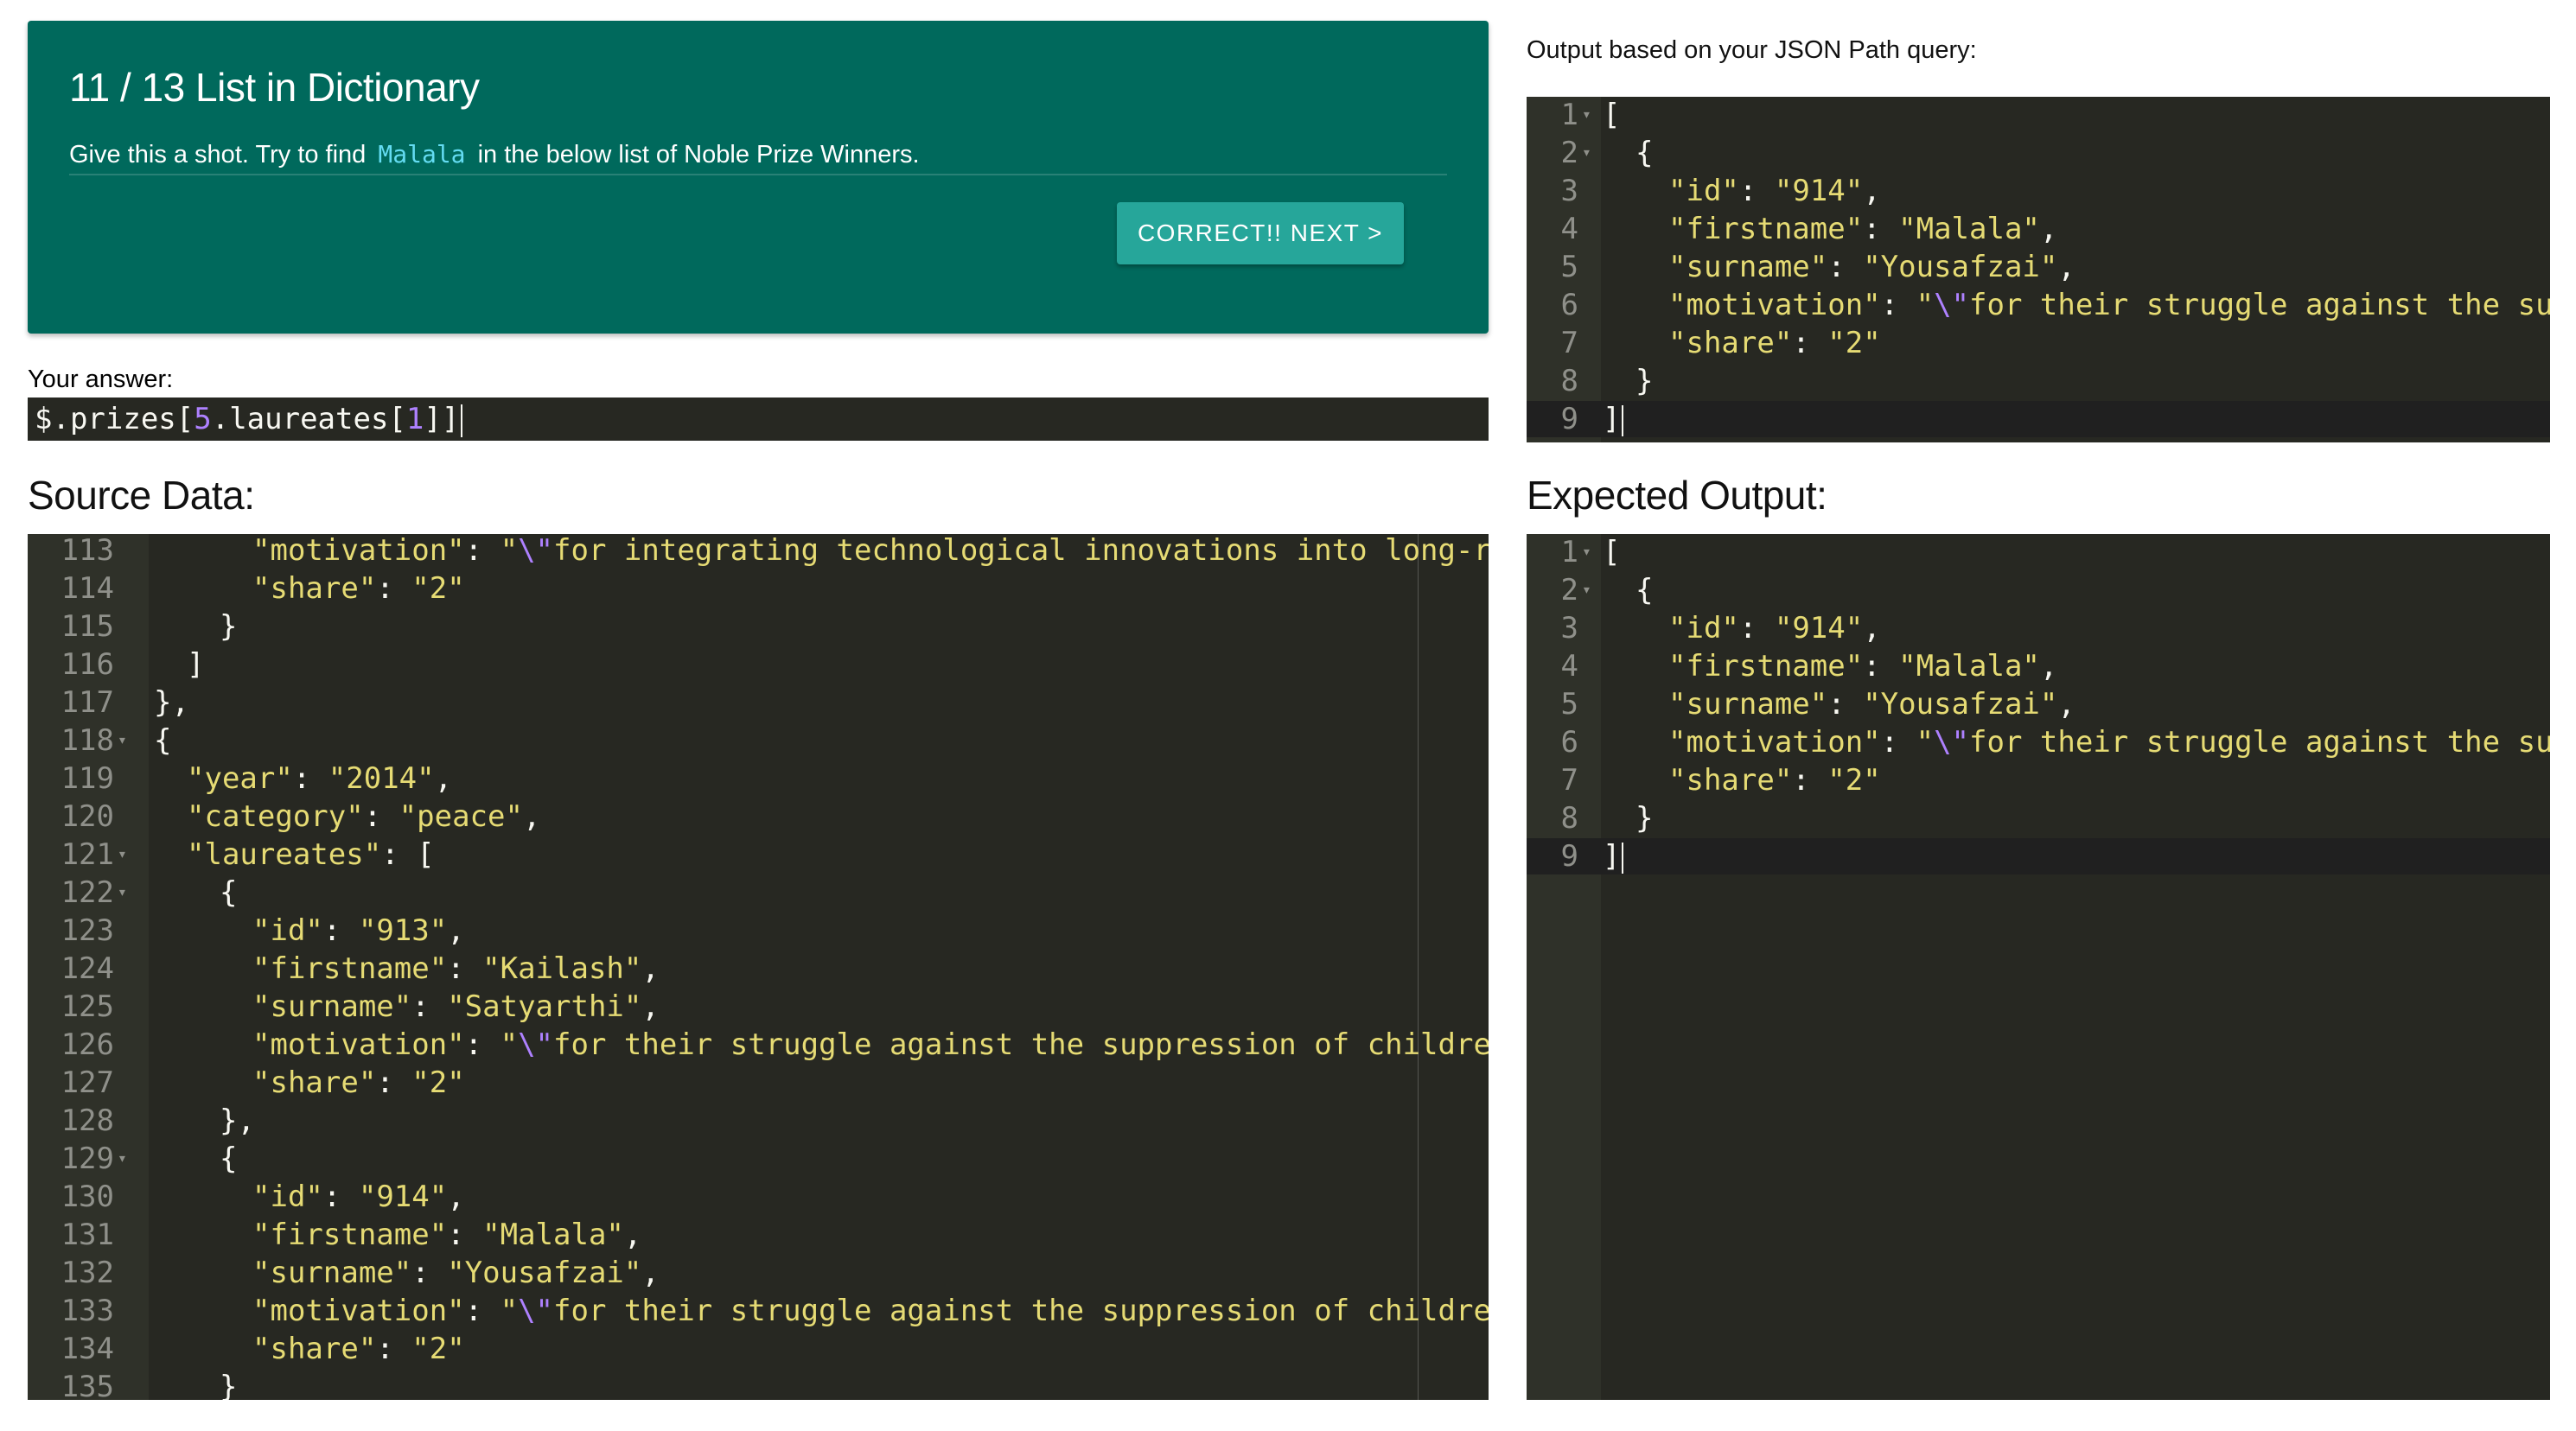 The image size is (2576, 1431). Describe the element at coordinates (2038, 153) in the screenshot. I see `code-line: 2 ▾ {` at that location.